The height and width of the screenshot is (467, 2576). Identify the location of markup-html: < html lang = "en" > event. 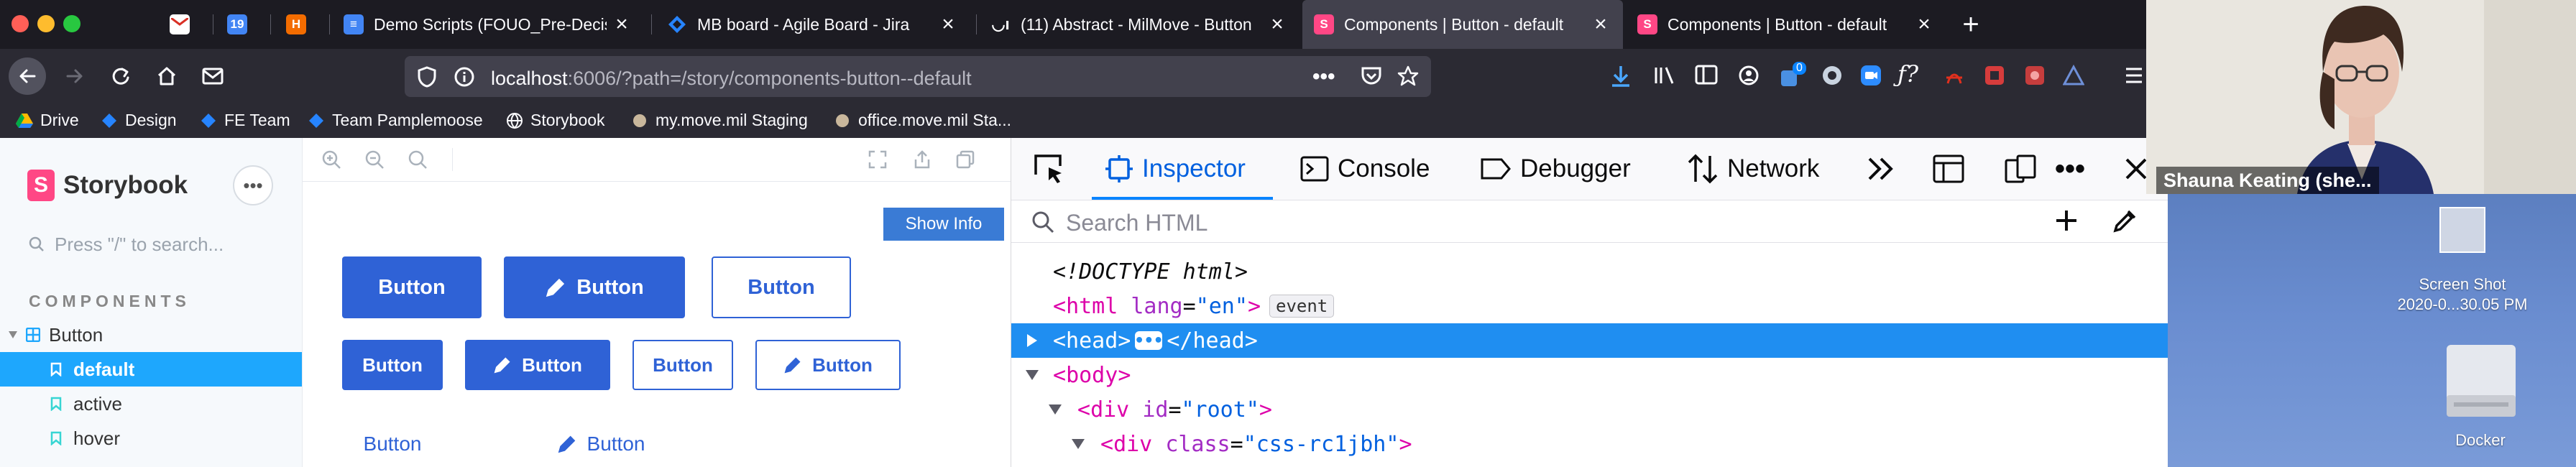
(1610, 306).